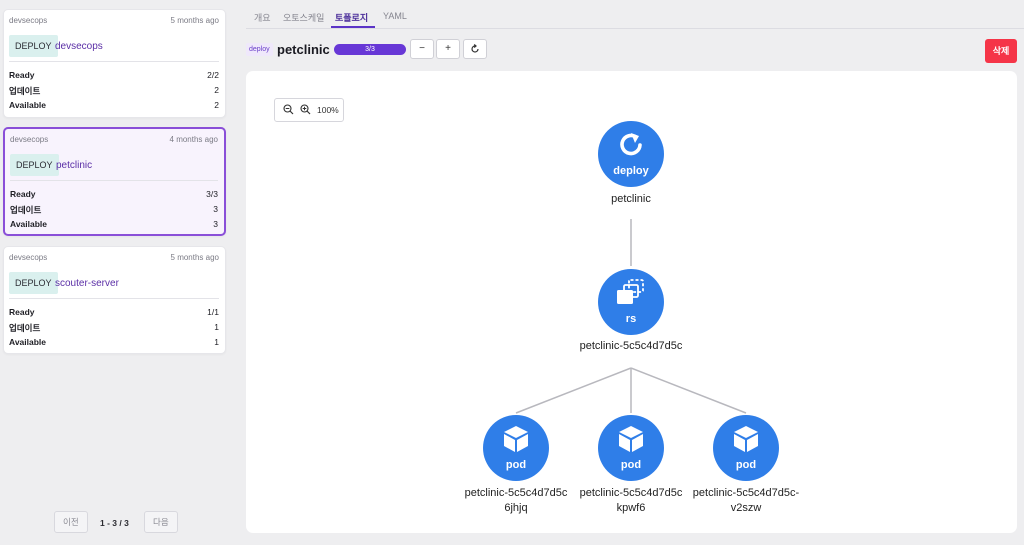 This screenshot has height=545, width=1024. What do you see at coordinates (303, 17) in the screenshot?
I see `tab-autoscale: 오토스케일` at bounding box center [303, 17].